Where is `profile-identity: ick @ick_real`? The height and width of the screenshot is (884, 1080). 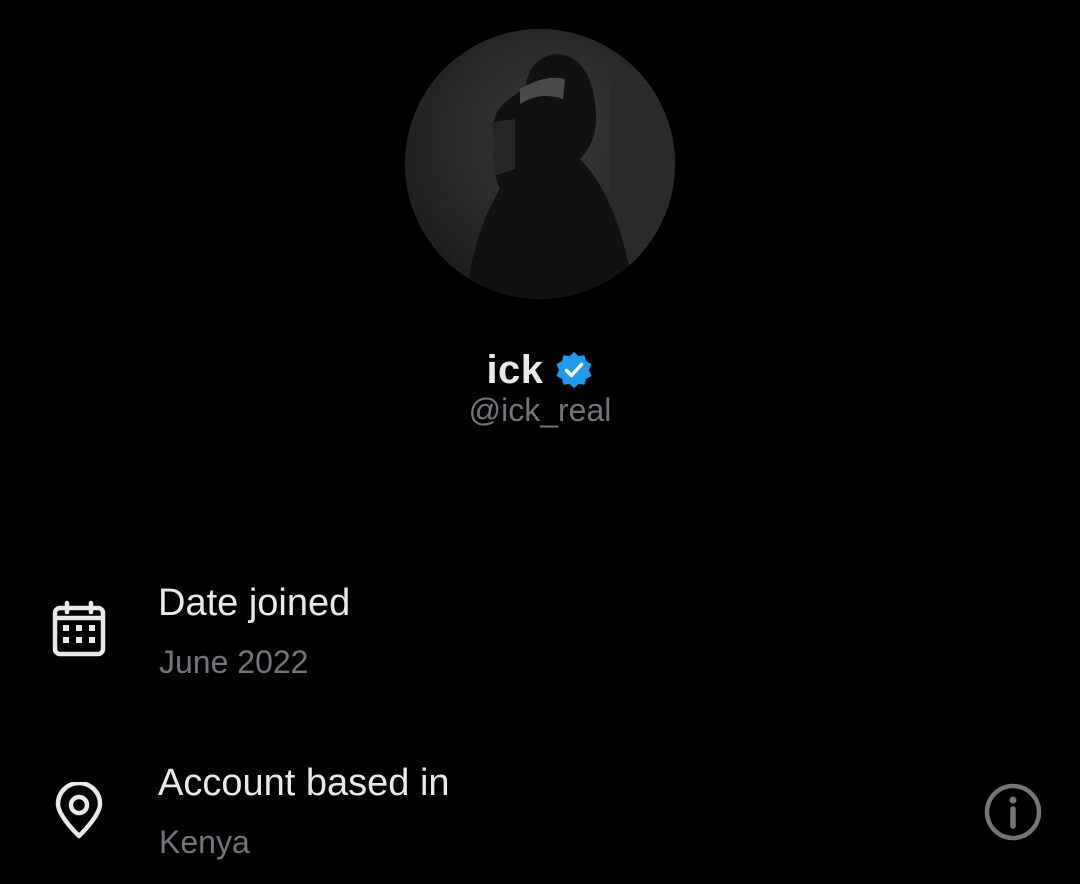
profile-identity: ick @ick_real is located at coordinates (540, 384).